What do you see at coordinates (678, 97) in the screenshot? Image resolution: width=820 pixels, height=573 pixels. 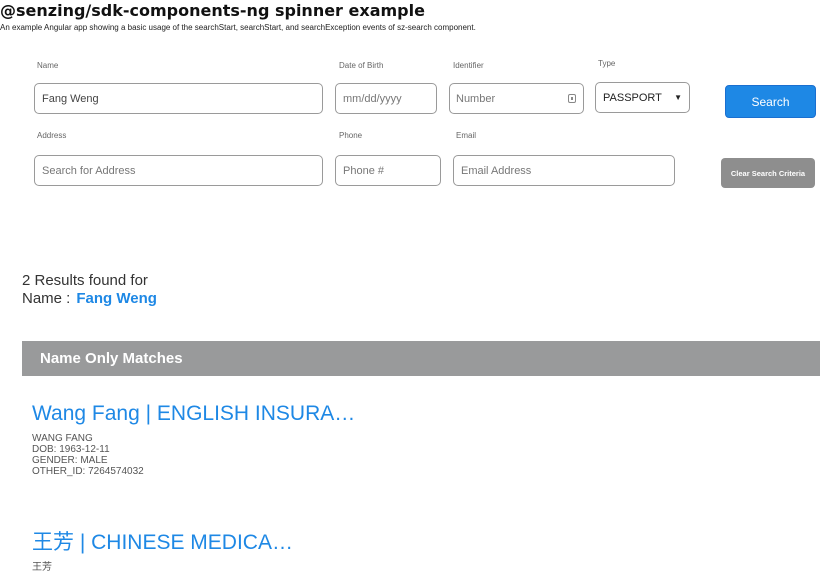 I see `chevron-down-icon: ▼` at bounding box center [678, 97].